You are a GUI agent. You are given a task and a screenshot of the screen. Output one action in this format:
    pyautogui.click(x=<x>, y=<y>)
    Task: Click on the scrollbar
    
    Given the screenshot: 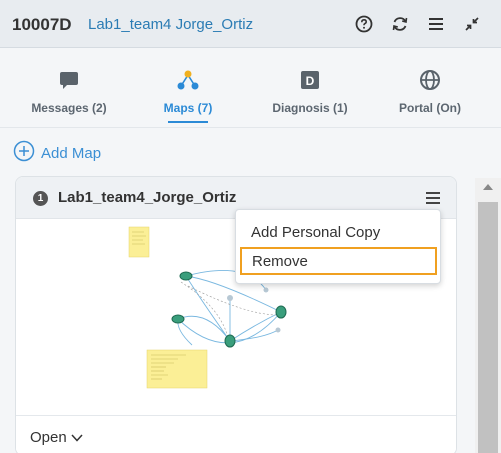 What is the action you would take?
    pyautogui.click(x=488, y=315)
    